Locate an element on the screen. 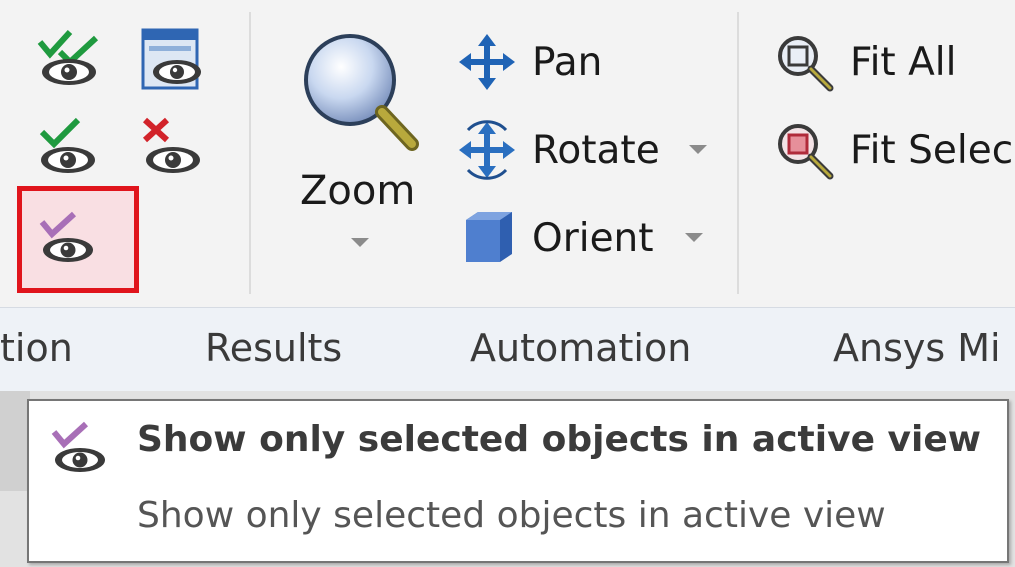 This screenshot has width=1015, height=567. zoom-button: Zoom is located at coordinates (360, 149).